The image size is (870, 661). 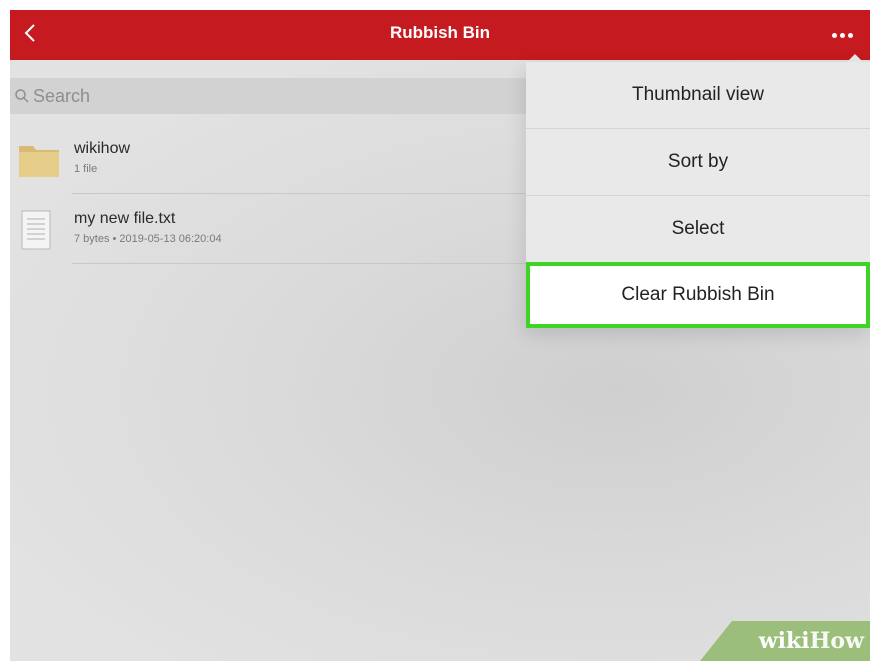 What do you see at coordinates (86, 169) in the screenshot?
I see `file-meta: 1 file` at bounding box center [86, 169].